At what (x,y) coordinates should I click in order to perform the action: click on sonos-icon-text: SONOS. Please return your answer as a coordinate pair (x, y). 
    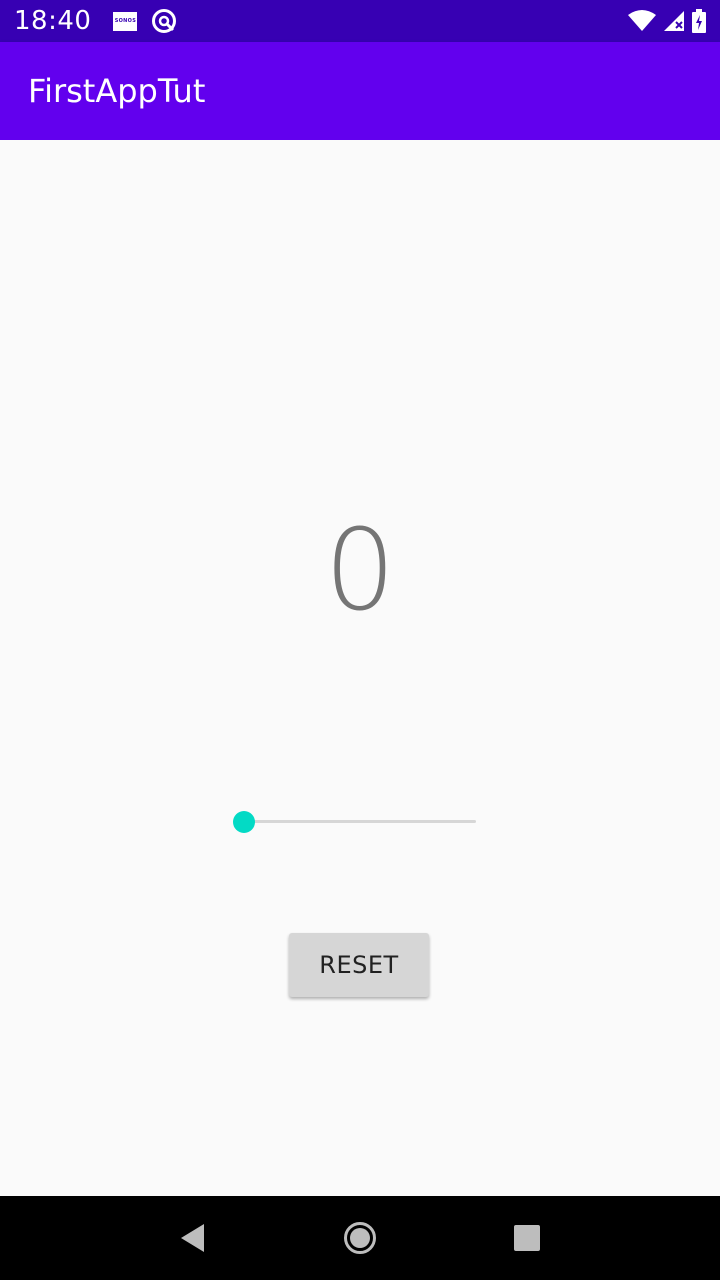
    Looking at the image, I should click on (125, 21).